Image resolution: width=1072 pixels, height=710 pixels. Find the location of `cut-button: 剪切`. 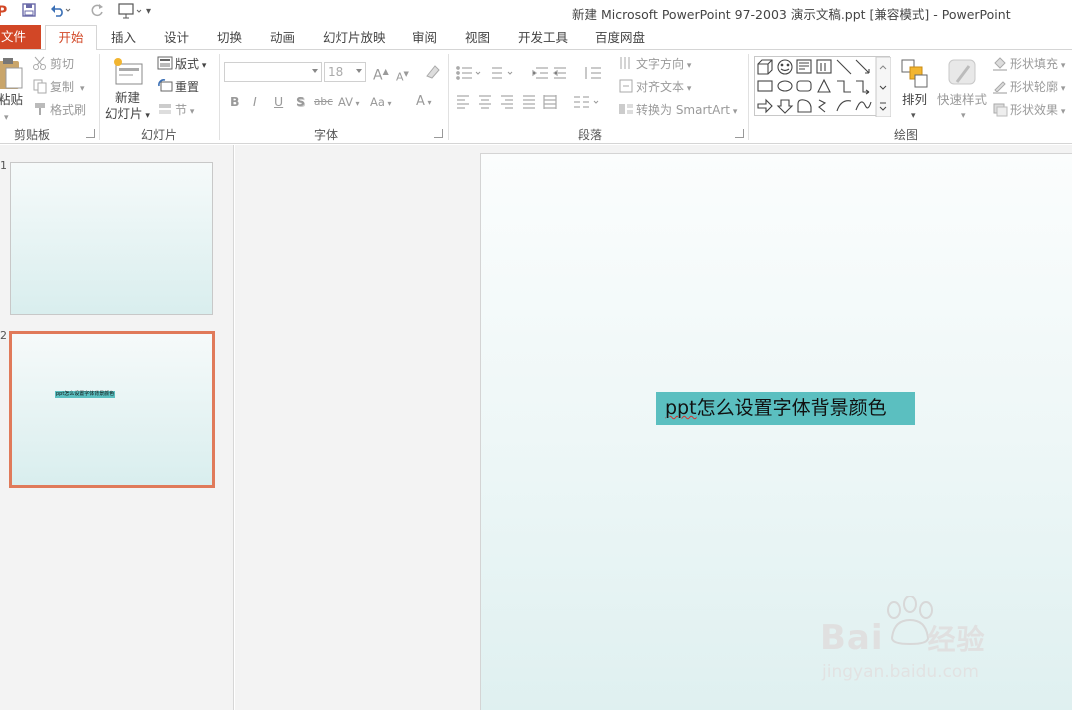

cut-button: 剪切 is located at coordinates (53, 64).